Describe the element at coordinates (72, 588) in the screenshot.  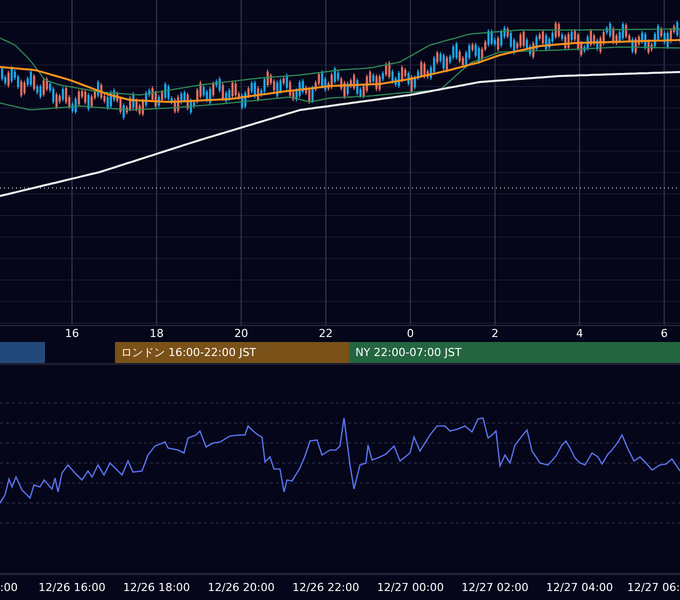
I see `time-label: 12/26 16:00` at that location.